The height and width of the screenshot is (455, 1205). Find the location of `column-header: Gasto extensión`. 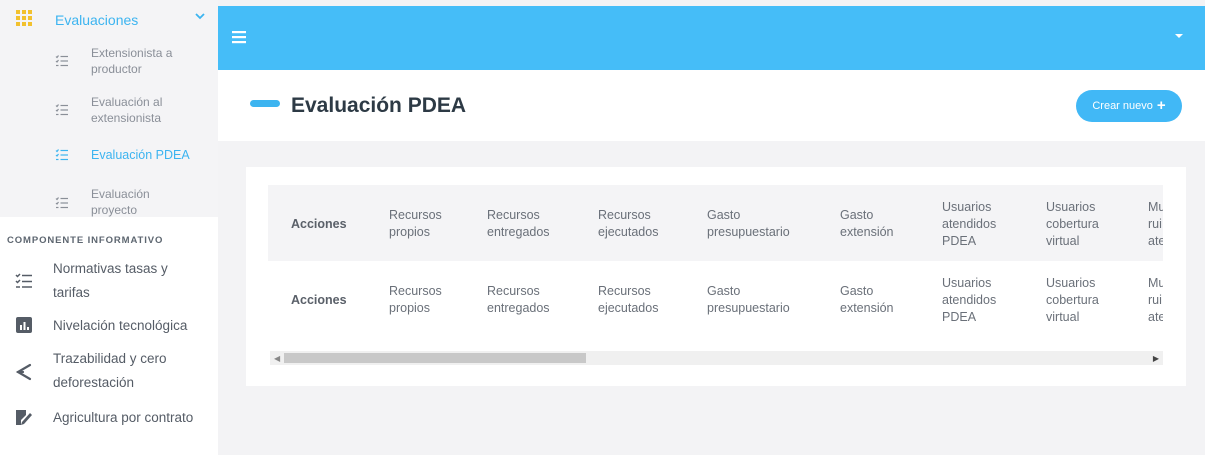

column-header: Gasto extensión is located at coordinates (885, 224).